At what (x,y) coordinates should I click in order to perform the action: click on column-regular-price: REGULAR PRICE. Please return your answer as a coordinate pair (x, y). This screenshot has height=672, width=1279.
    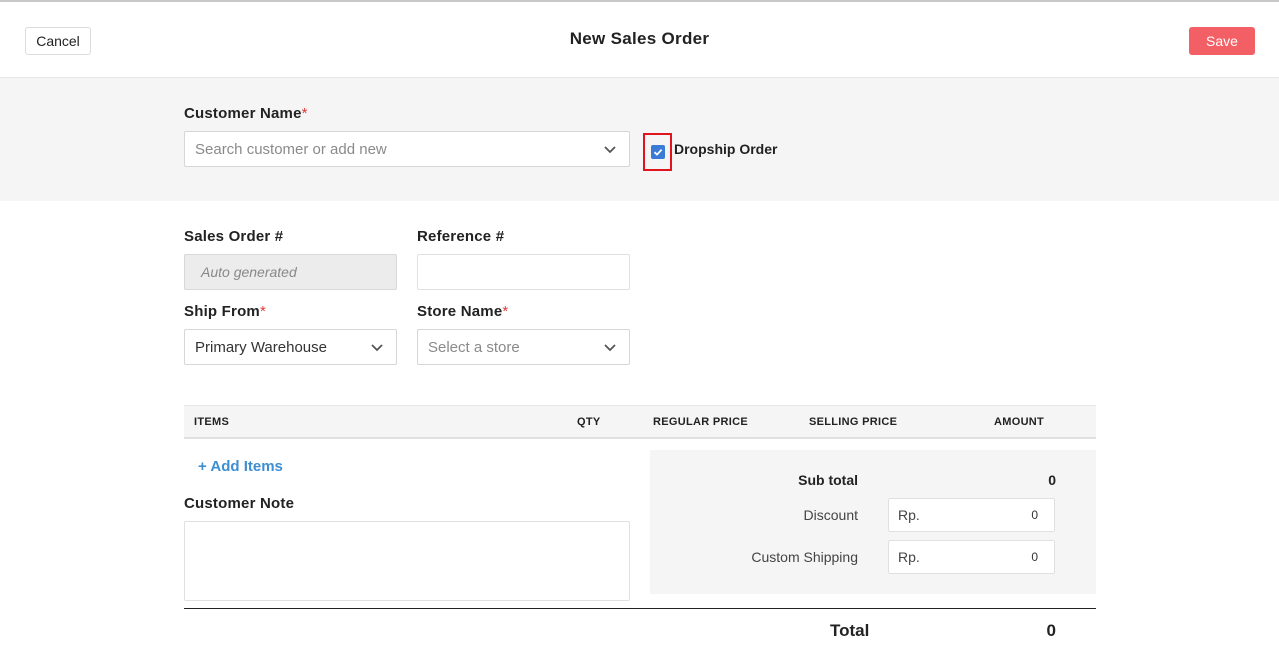
    Looking at the image, I should click on (700, 422).